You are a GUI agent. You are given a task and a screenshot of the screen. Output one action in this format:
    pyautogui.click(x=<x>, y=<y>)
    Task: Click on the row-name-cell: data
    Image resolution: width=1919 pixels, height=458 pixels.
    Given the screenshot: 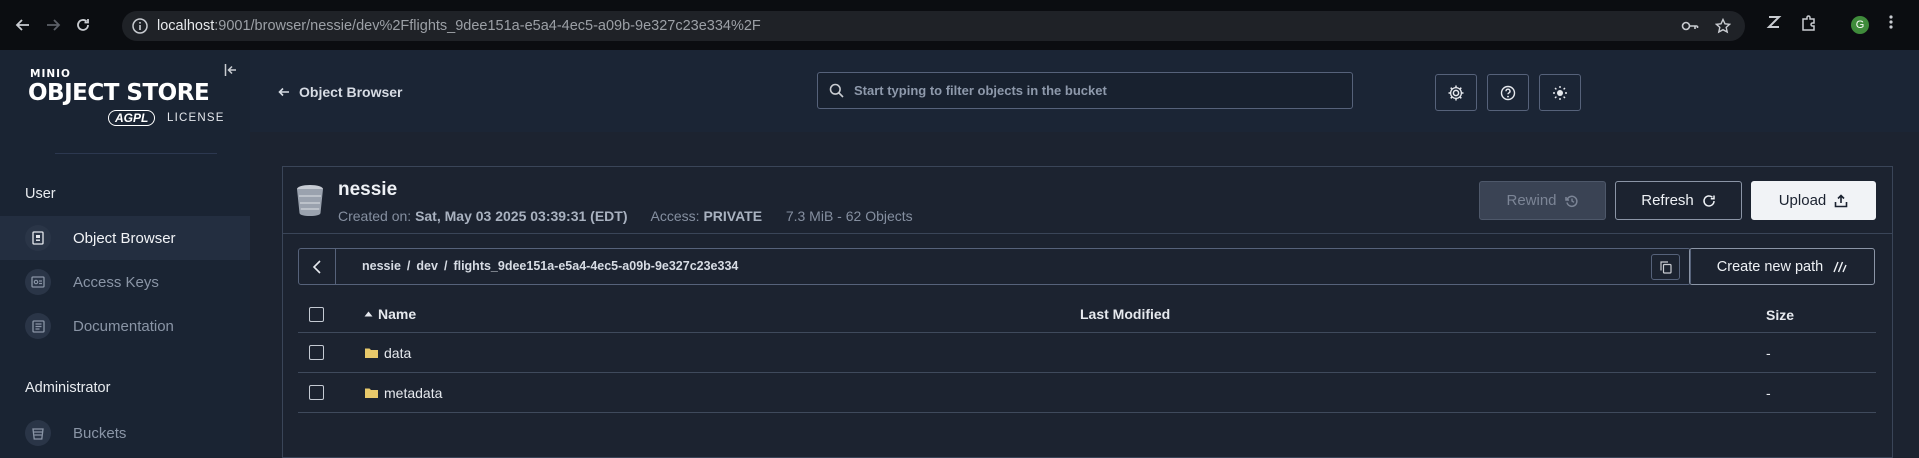 What is the action you would take?
    pyautogui.click(x=387, y=353)
    